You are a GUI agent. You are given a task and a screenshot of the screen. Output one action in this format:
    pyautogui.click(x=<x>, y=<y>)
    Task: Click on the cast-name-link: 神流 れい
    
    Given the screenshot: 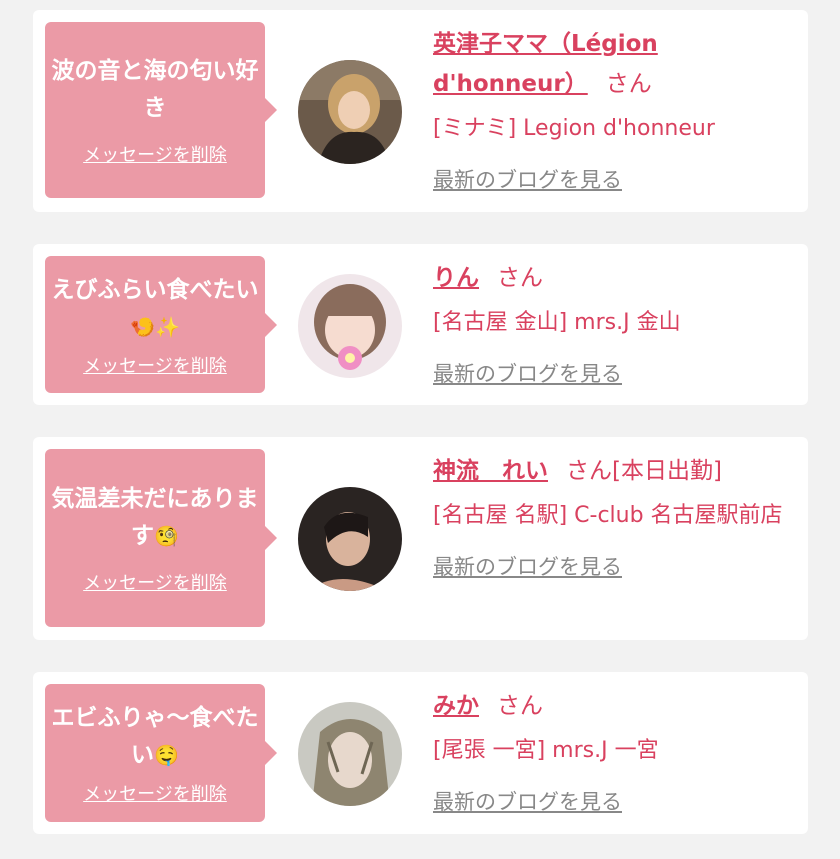 What is the action you would take?
    pyautogui.click(x=490, y=471)
    